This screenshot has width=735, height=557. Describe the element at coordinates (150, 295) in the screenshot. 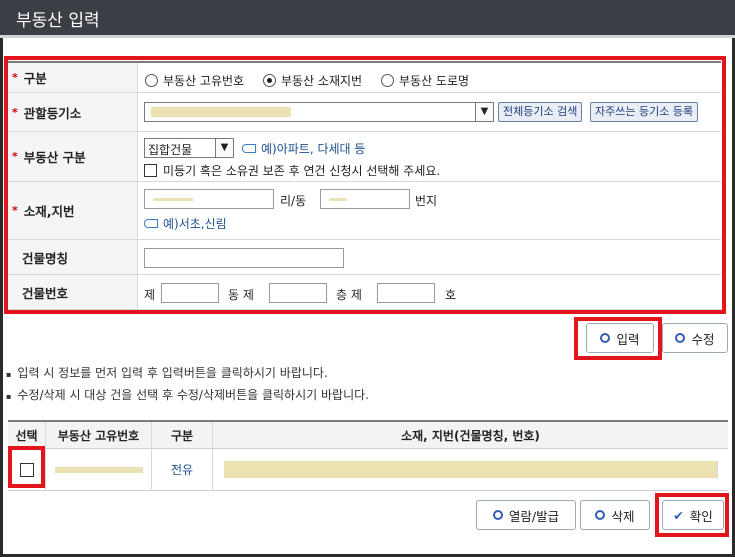

I see `dong-prefix-text: 제` at that location.